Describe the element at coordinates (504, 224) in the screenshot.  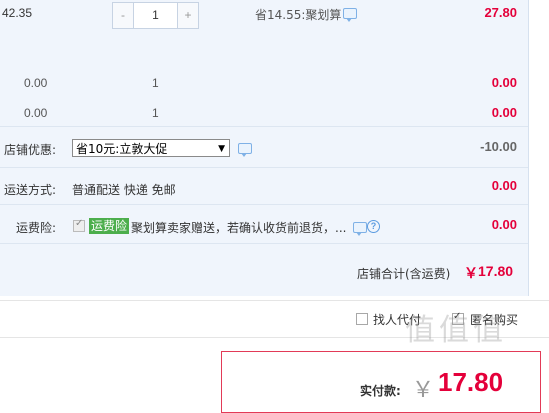
I see `insurance-amount: 0.00` at that location.